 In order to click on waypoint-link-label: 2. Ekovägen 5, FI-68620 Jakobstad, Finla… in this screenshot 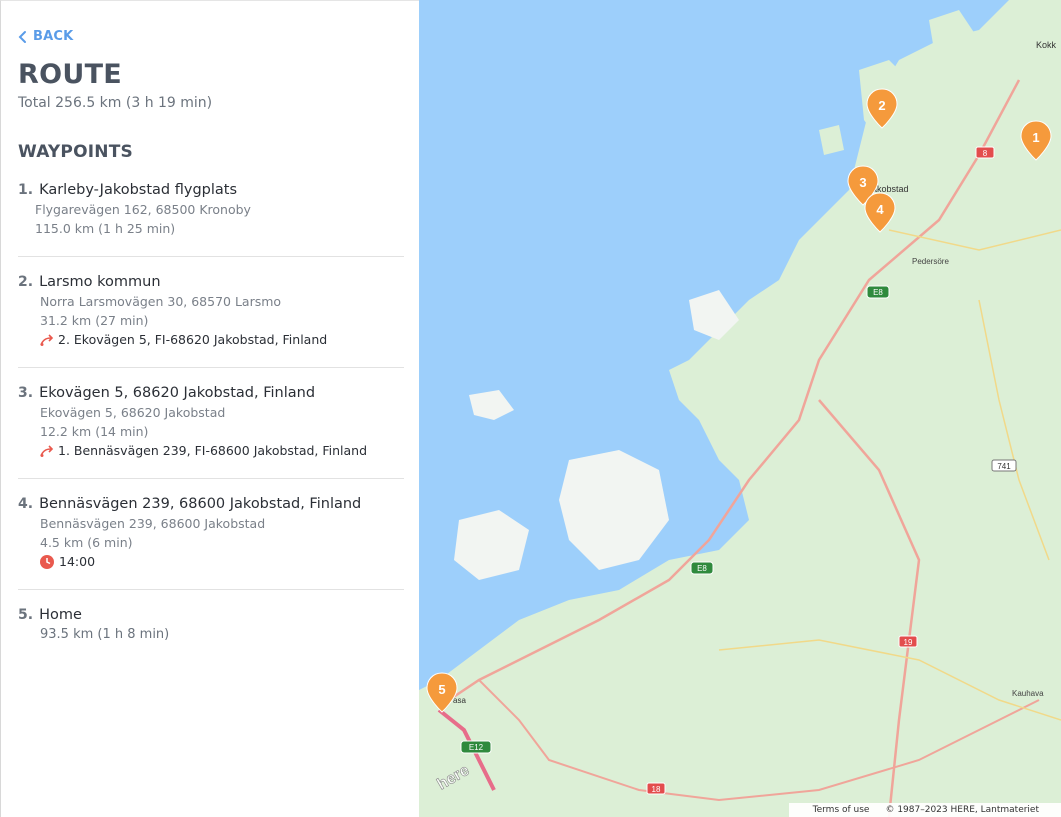, I will do `click(193, 339)`.